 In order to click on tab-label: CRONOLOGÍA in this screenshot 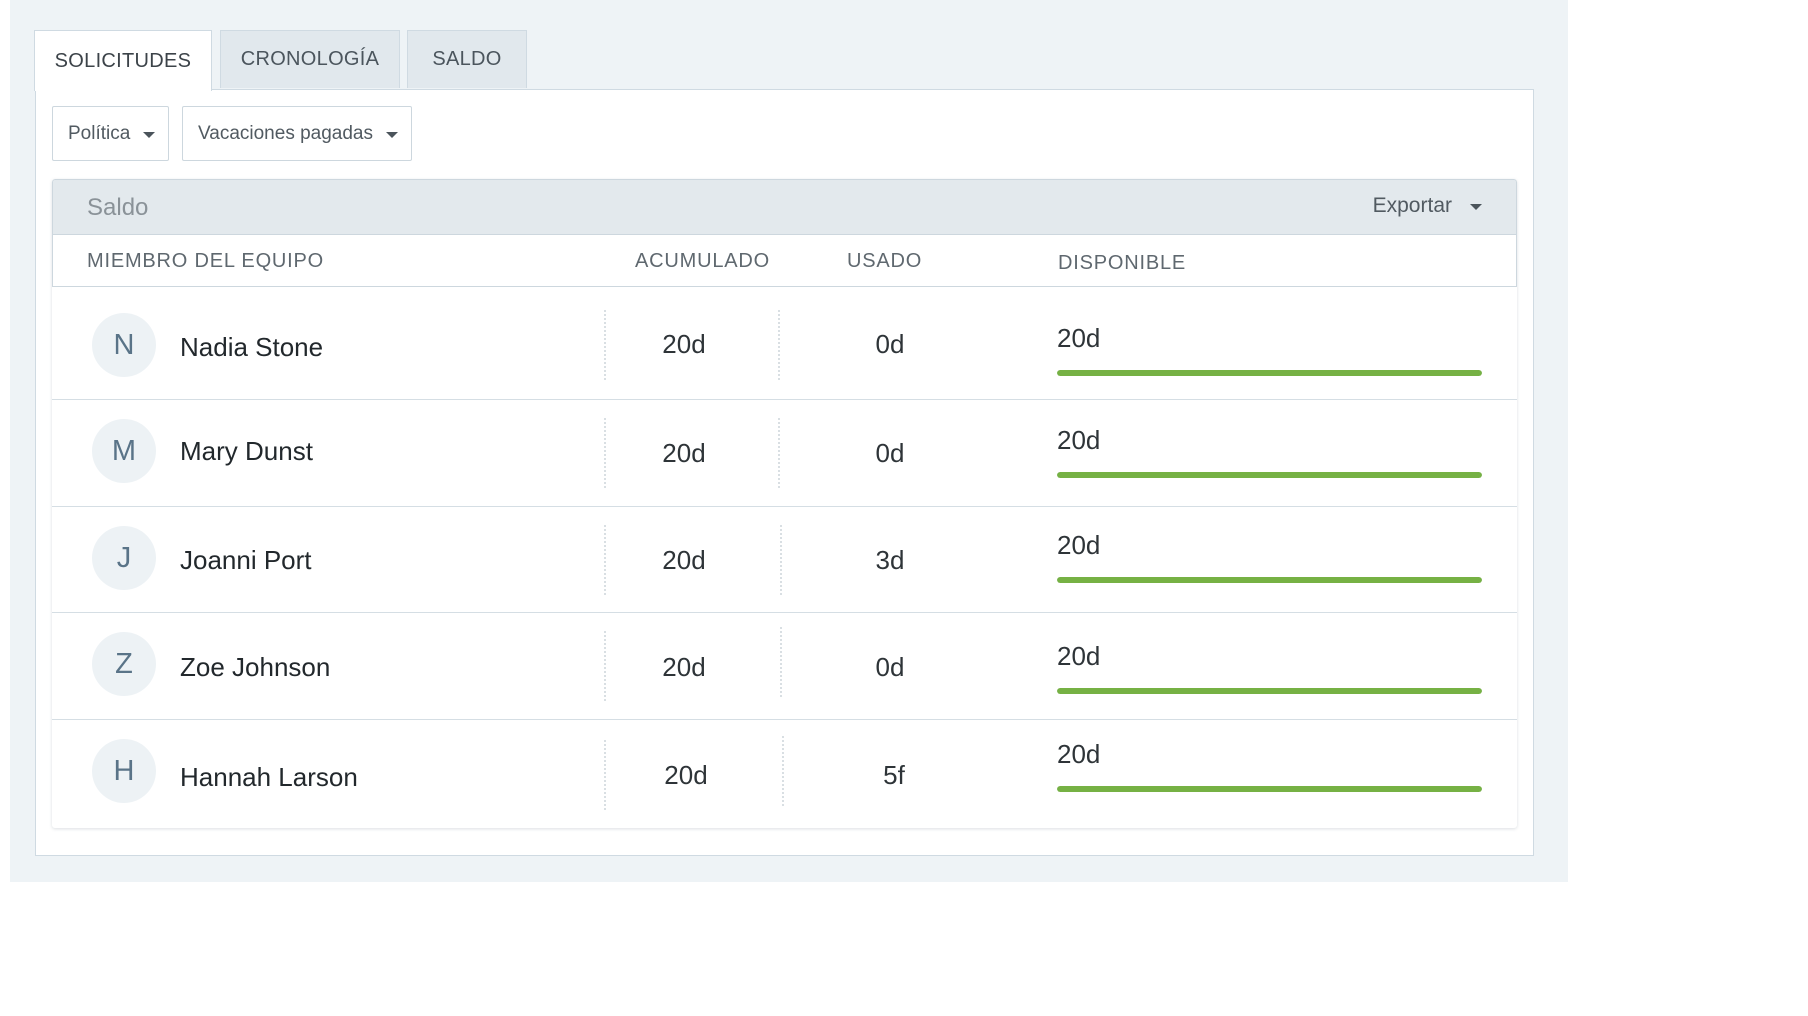, I will do `click(310, 59)`.